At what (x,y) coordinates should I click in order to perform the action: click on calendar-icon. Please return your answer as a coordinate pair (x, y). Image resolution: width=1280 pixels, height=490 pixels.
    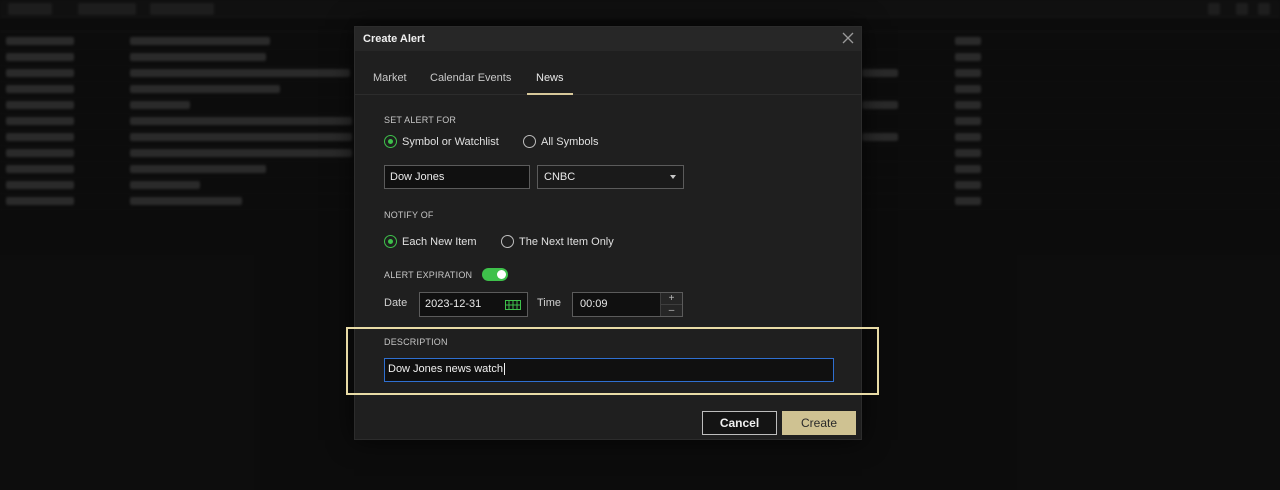
    Looking at the image, I should click on (513, 305).